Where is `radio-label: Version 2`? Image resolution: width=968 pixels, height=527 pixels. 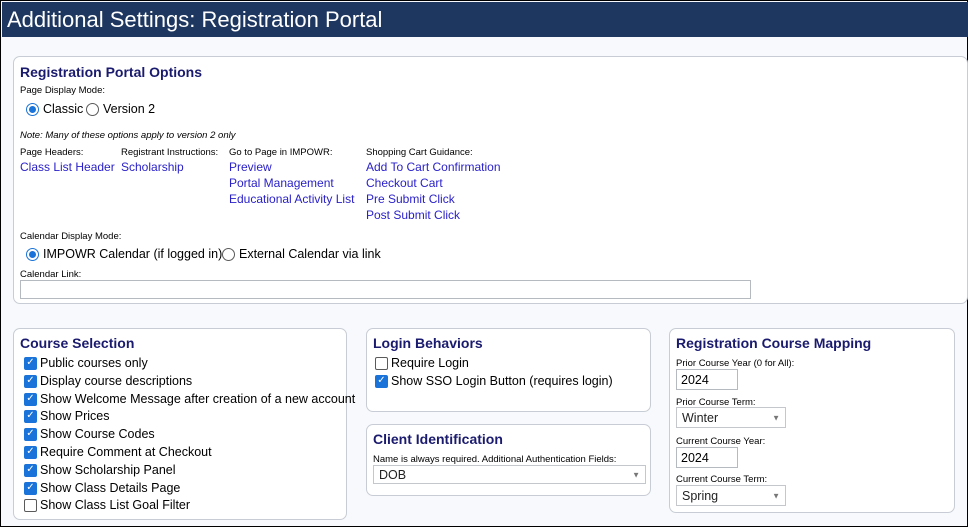
radio-label: Version 2 is located at coordinates (129, 109).